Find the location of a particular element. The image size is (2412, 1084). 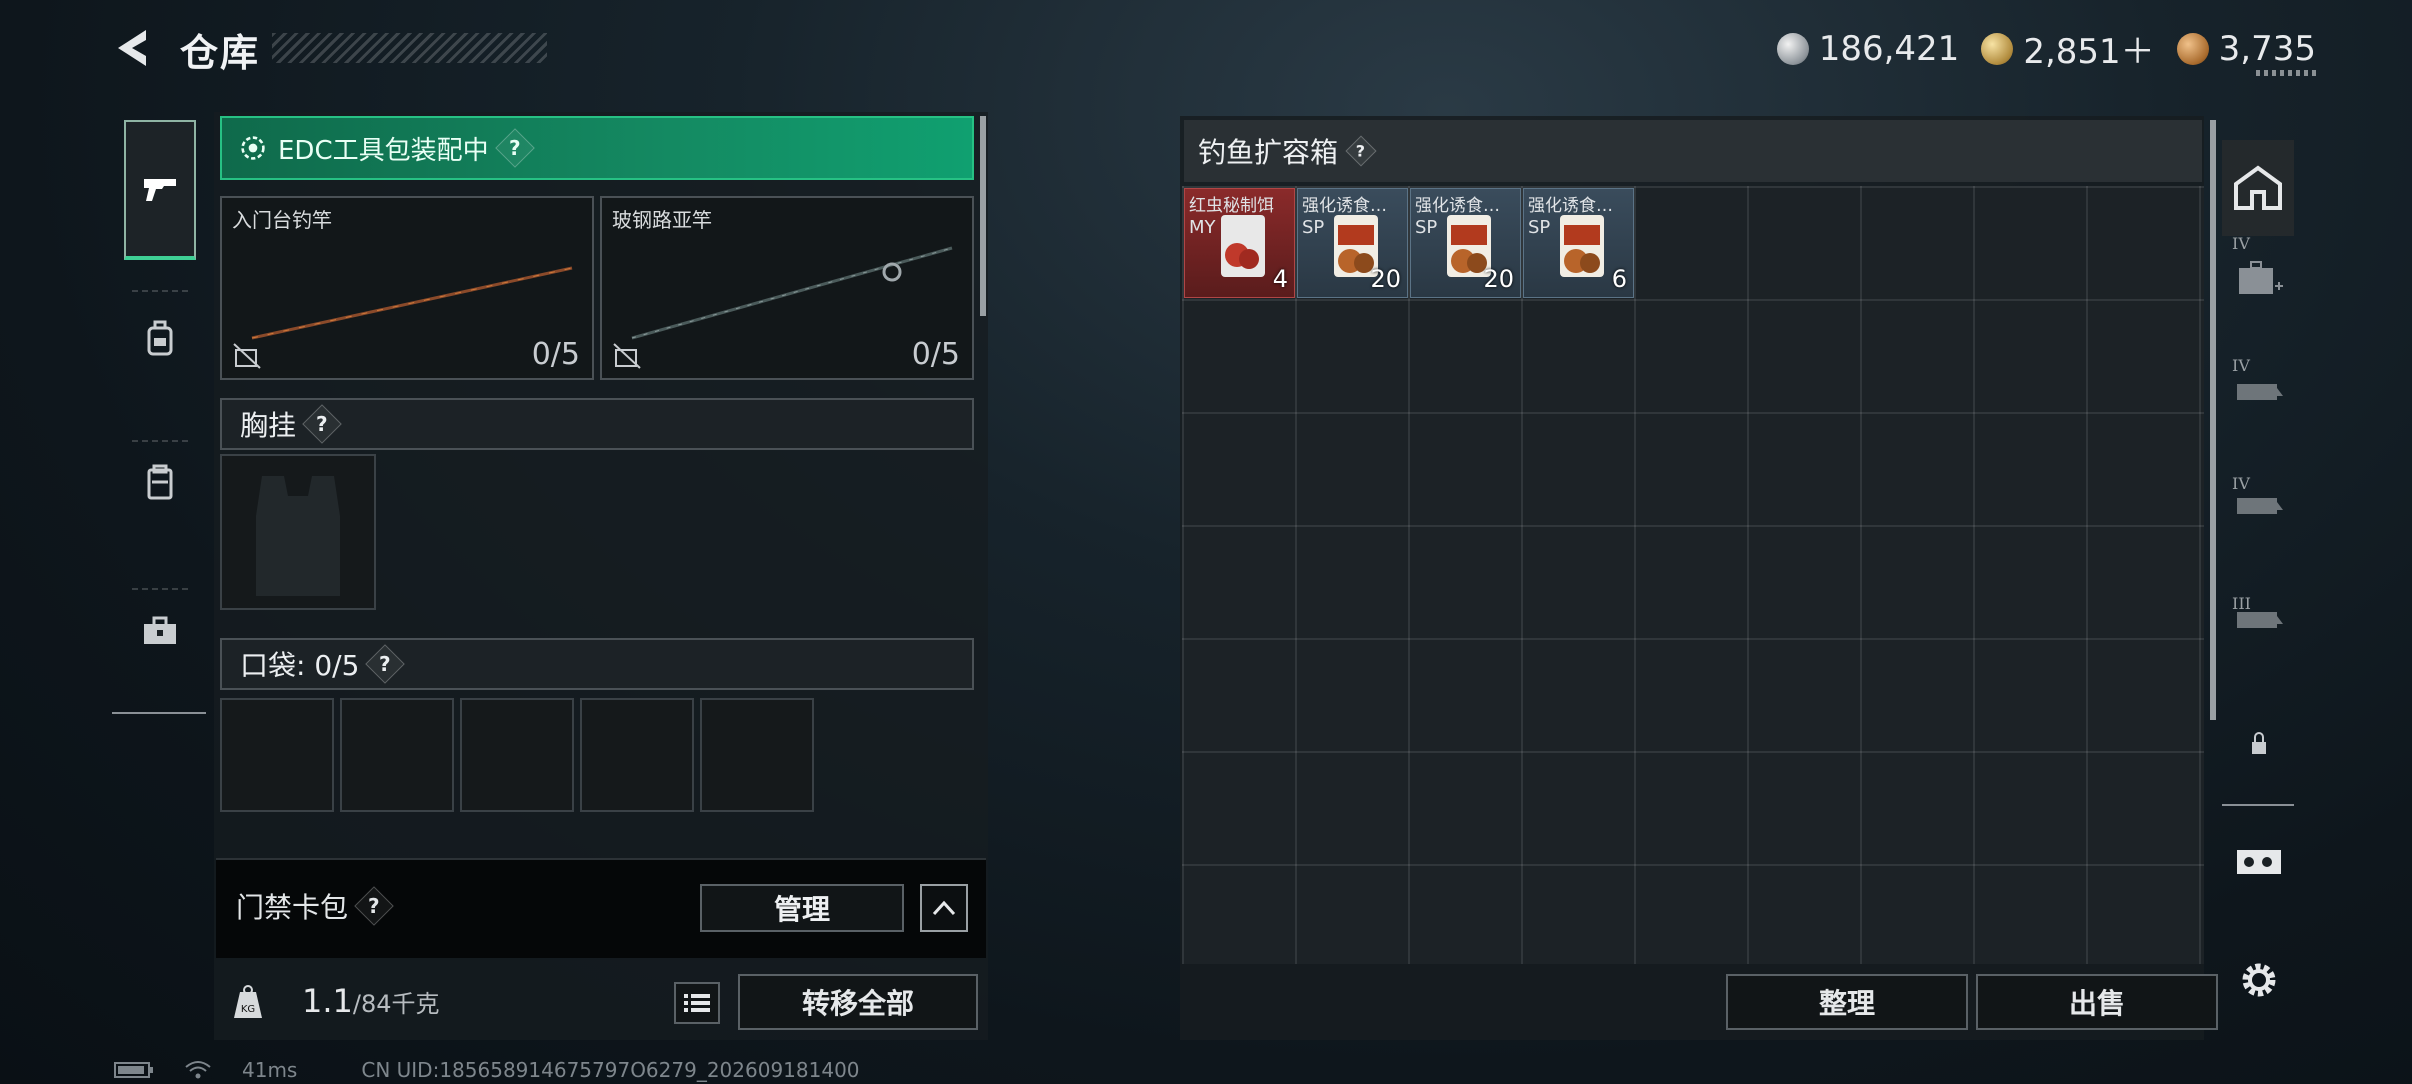

rod-slot-1: 入门台钓竿 0/5 is located at coordinates (407, 288).